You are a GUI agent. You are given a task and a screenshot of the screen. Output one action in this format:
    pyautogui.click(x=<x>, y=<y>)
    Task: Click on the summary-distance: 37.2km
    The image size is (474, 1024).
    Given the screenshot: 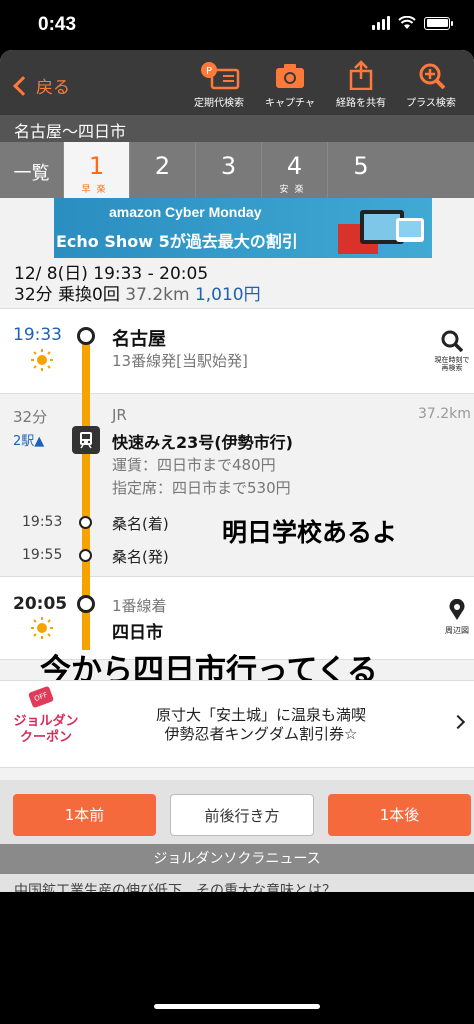 What is the action you would take?
    pyautogui.click(x=157, y=295)
    